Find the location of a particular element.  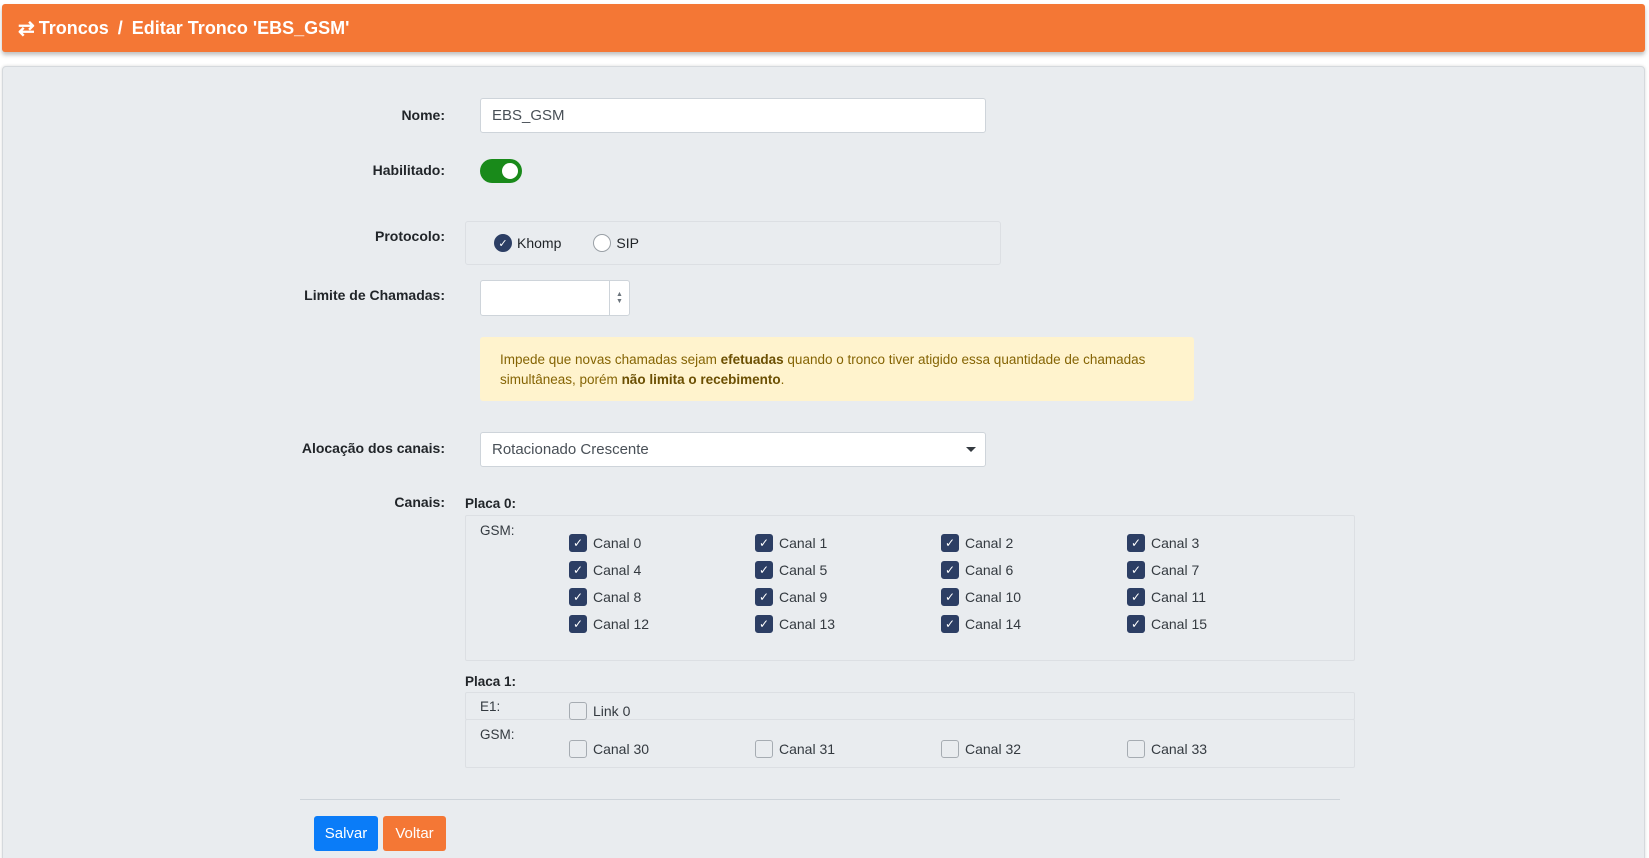

link-checkbox: Link 0 is located at coordinates (599, 711).